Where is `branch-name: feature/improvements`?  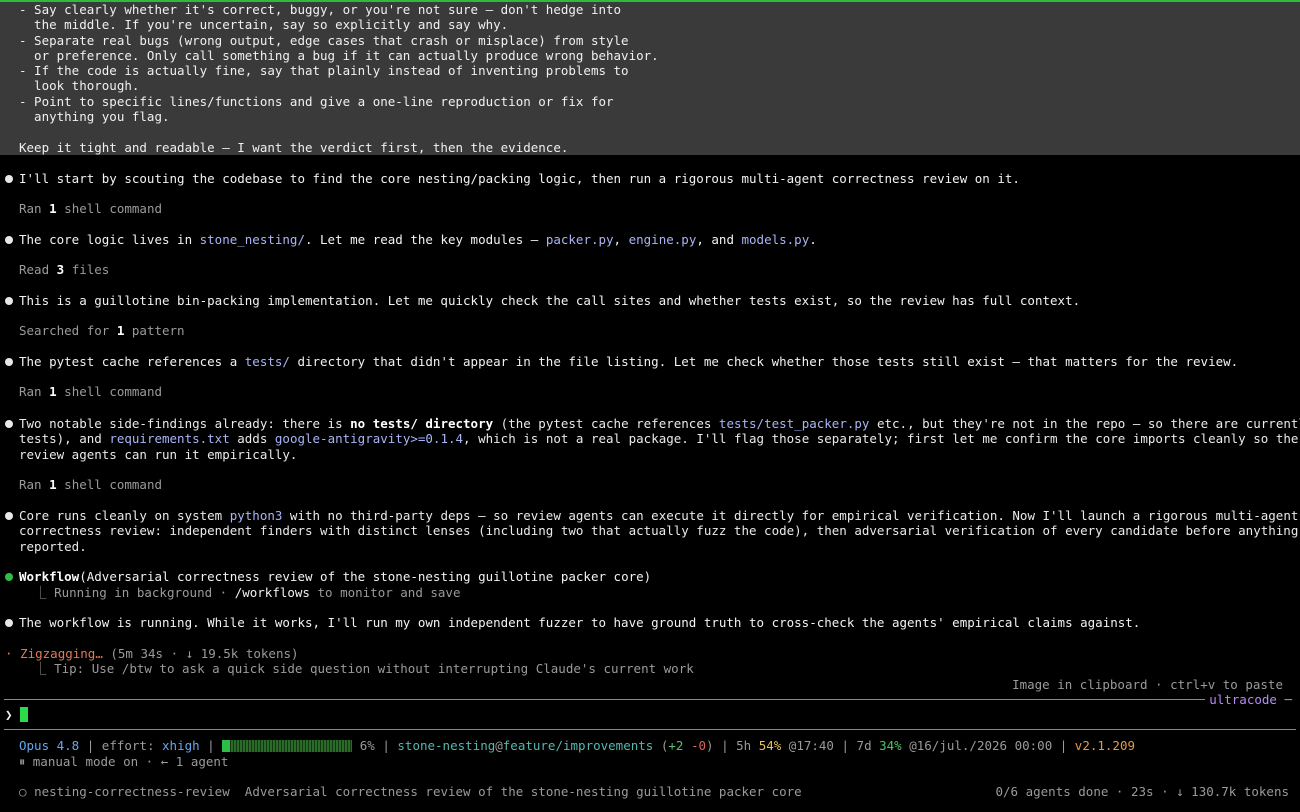 branch-name: feature/improvements is located at coordinates (578, 745).